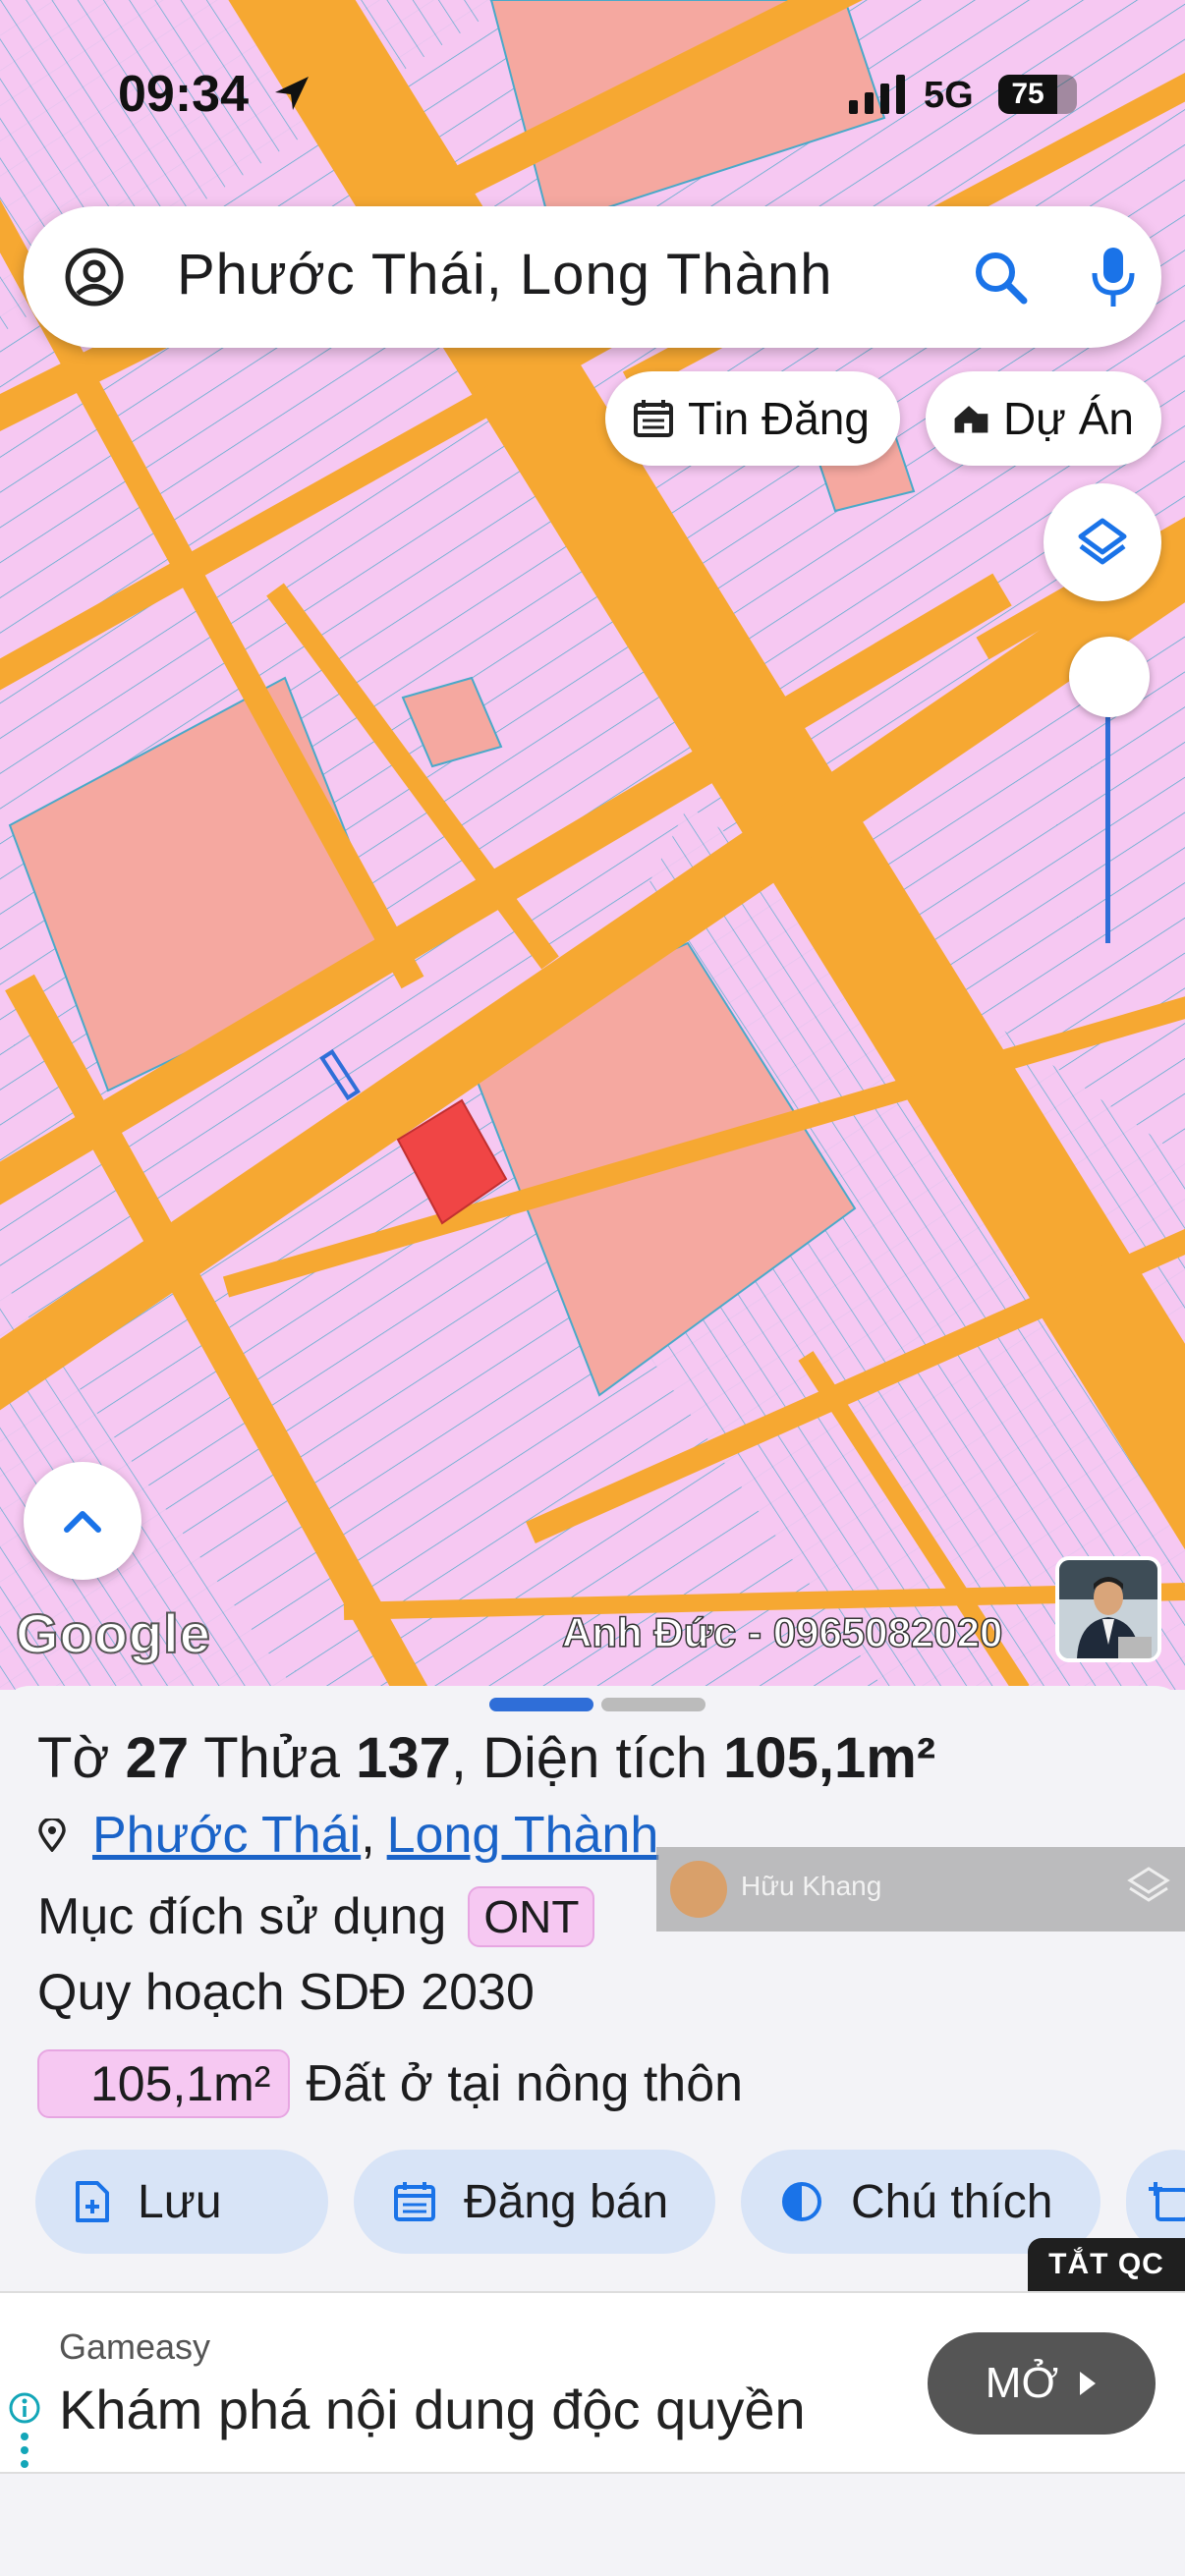 This screenshot has height=2576, width=1185. I want to click on search-query: Phước Thái, Long Thành, so click(505, 275).